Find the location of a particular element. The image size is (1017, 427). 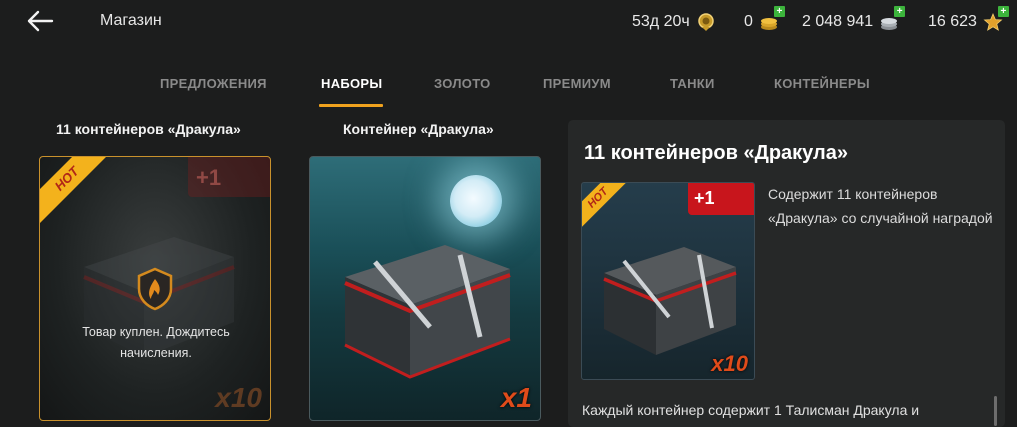

back-button is located at coordinates (40, 21).